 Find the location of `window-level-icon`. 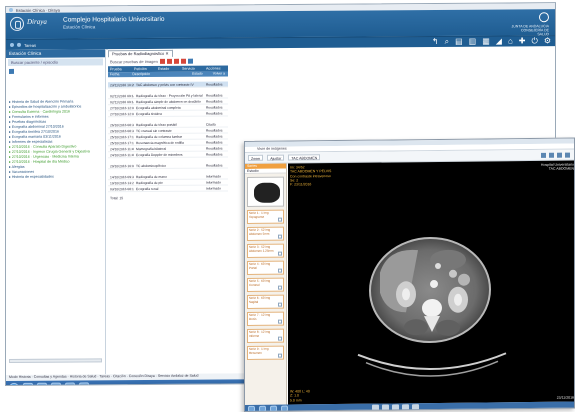

window-level-icon is located at coordinates (551, 155).